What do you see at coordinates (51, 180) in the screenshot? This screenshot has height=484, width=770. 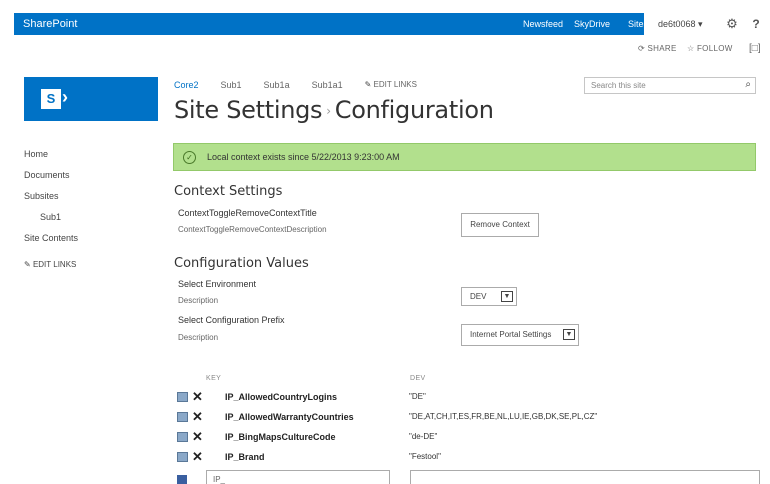 I see `leftnav-item-documents: Documents` at bounding box center [51, 180].